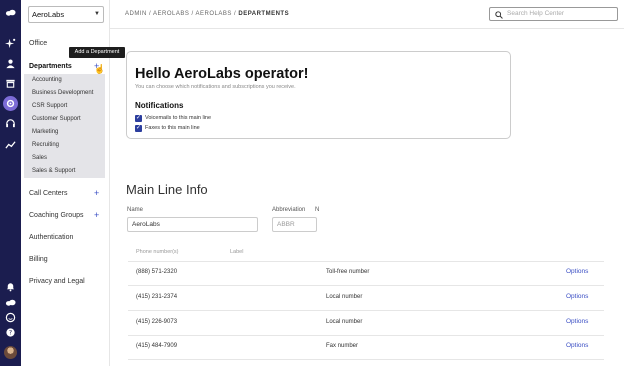  What do you see at coordinates (50, 66) in the screenshot?
I see `sidebar-item-departments: Departments` at bounding box center [50, 66].